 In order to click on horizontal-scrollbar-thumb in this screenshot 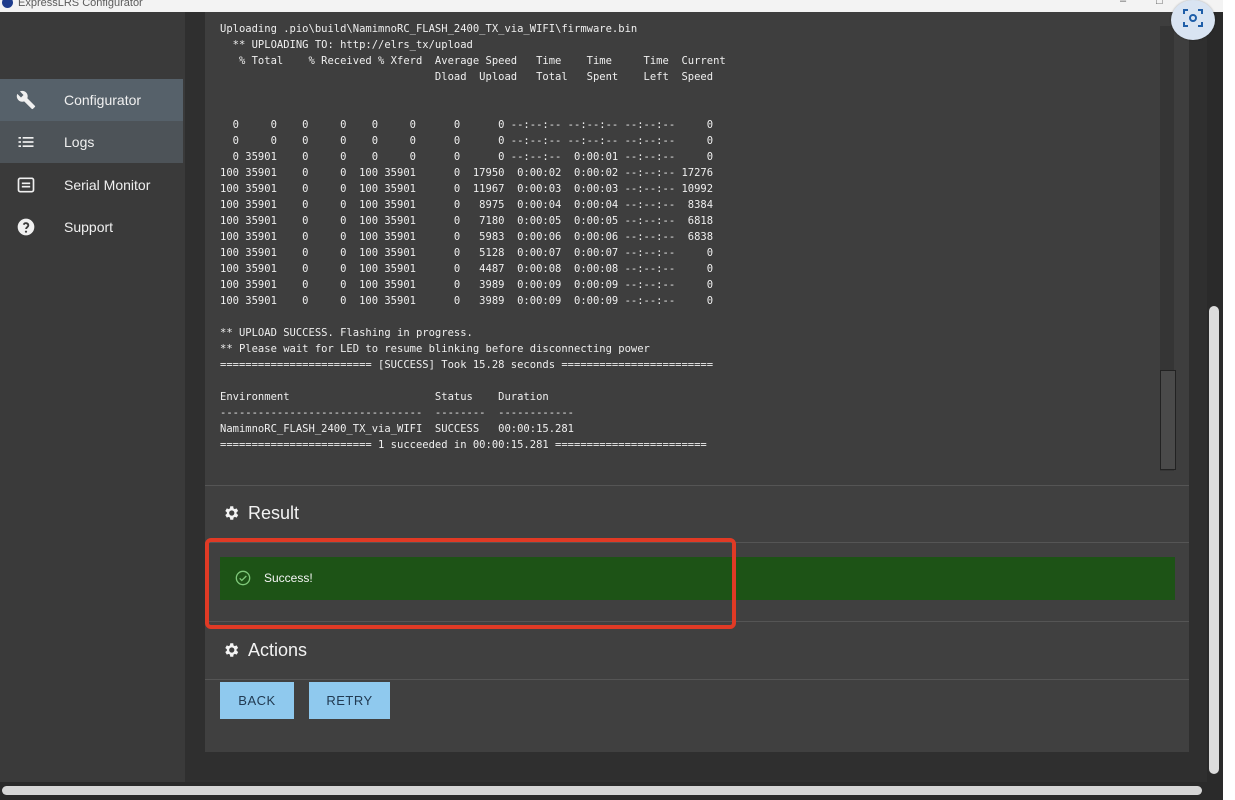, I will do `click(602, 790)`.